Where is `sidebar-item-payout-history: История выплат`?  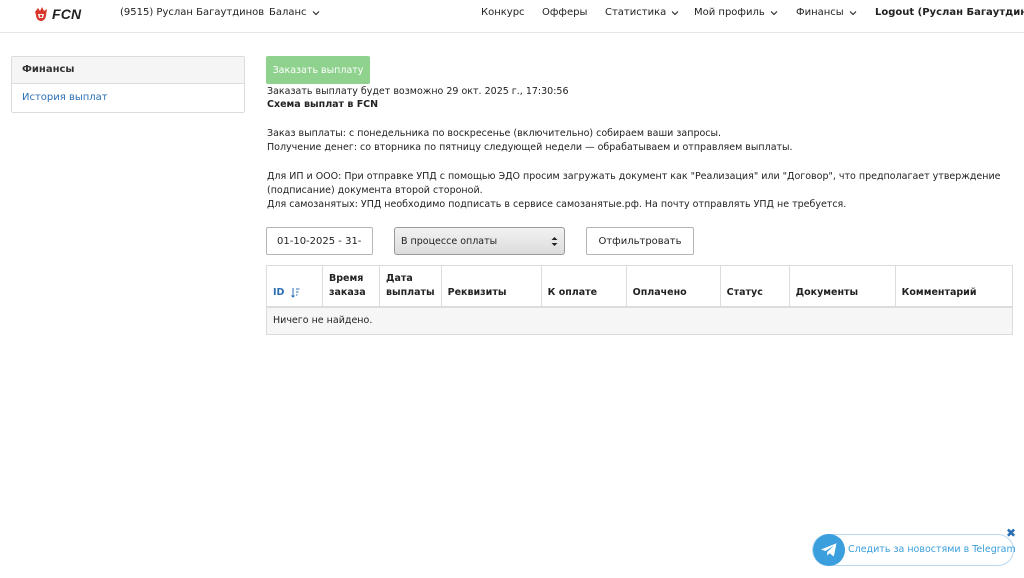 sidebar-item-payout-history: История выплат is located at coordinates (128, 97).